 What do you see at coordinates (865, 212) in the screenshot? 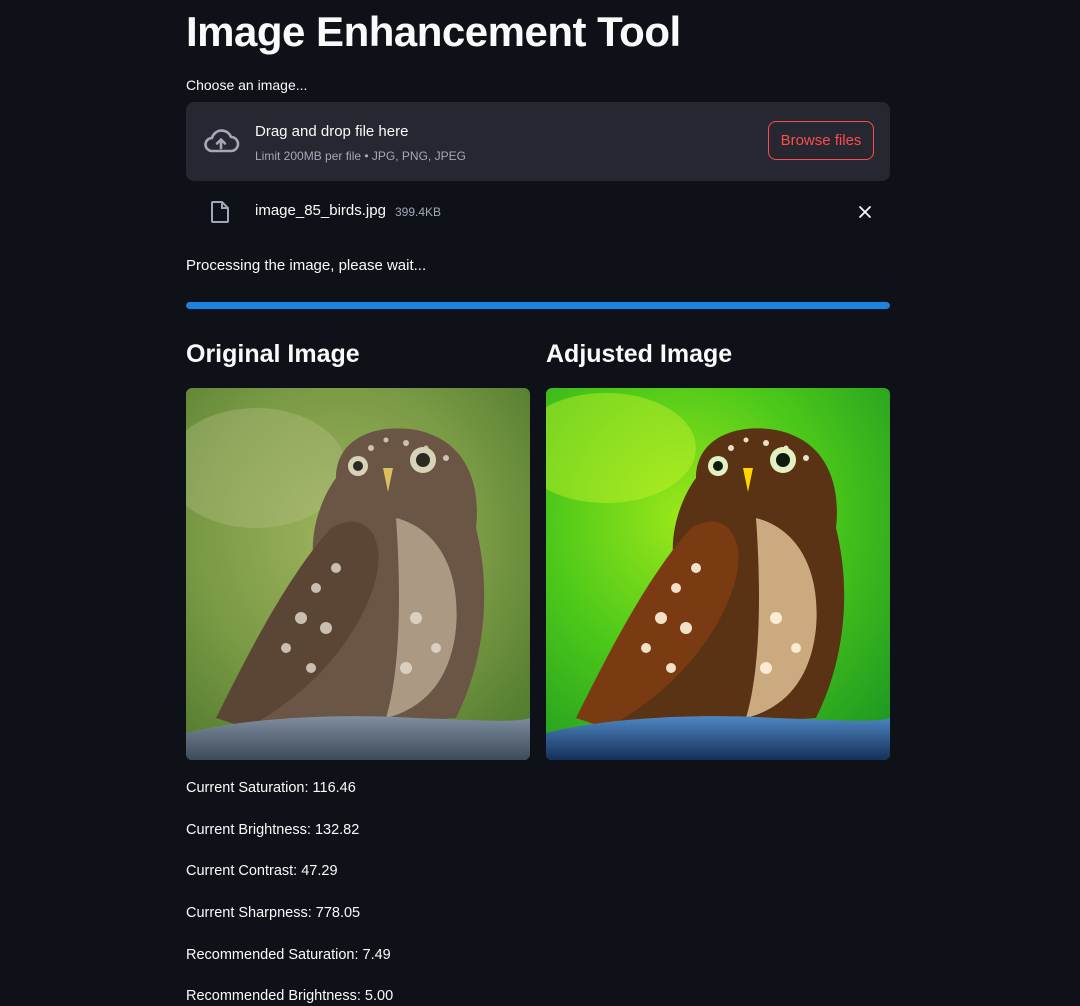
I see `close-icon` at bounding box center [865, 212].